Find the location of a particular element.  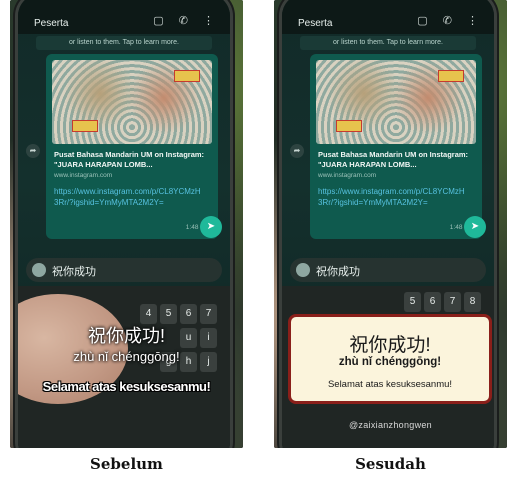

subtitle-hanzi: 祝你成功! is located at coordinates (126, 336).